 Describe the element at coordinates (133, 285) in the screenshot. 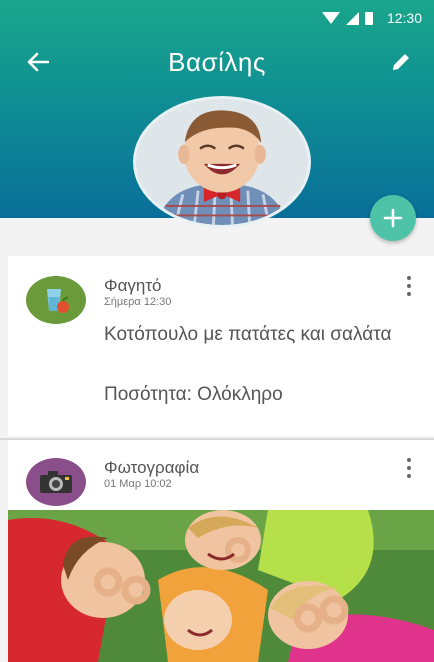

I see `feed-item-type: Φαγητό` at that location.